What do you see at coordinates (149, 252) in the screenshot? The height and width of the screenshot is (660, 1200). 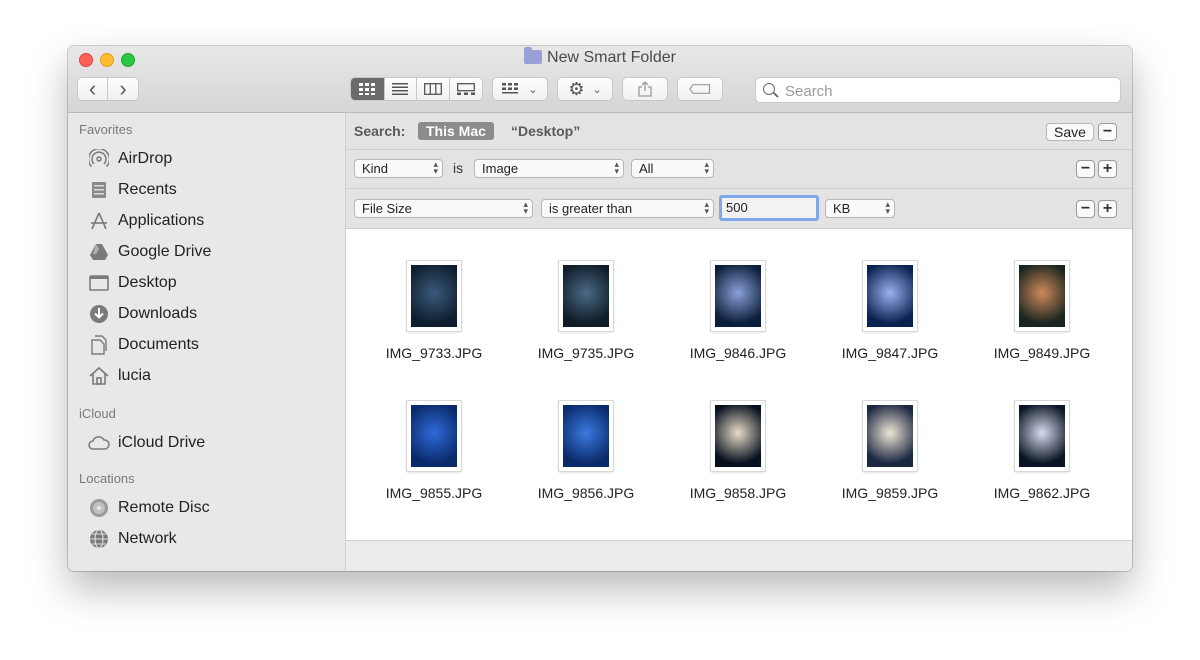 I see `sidebar-item-google-drive: Google Drive` at bounding box center [149, 252].